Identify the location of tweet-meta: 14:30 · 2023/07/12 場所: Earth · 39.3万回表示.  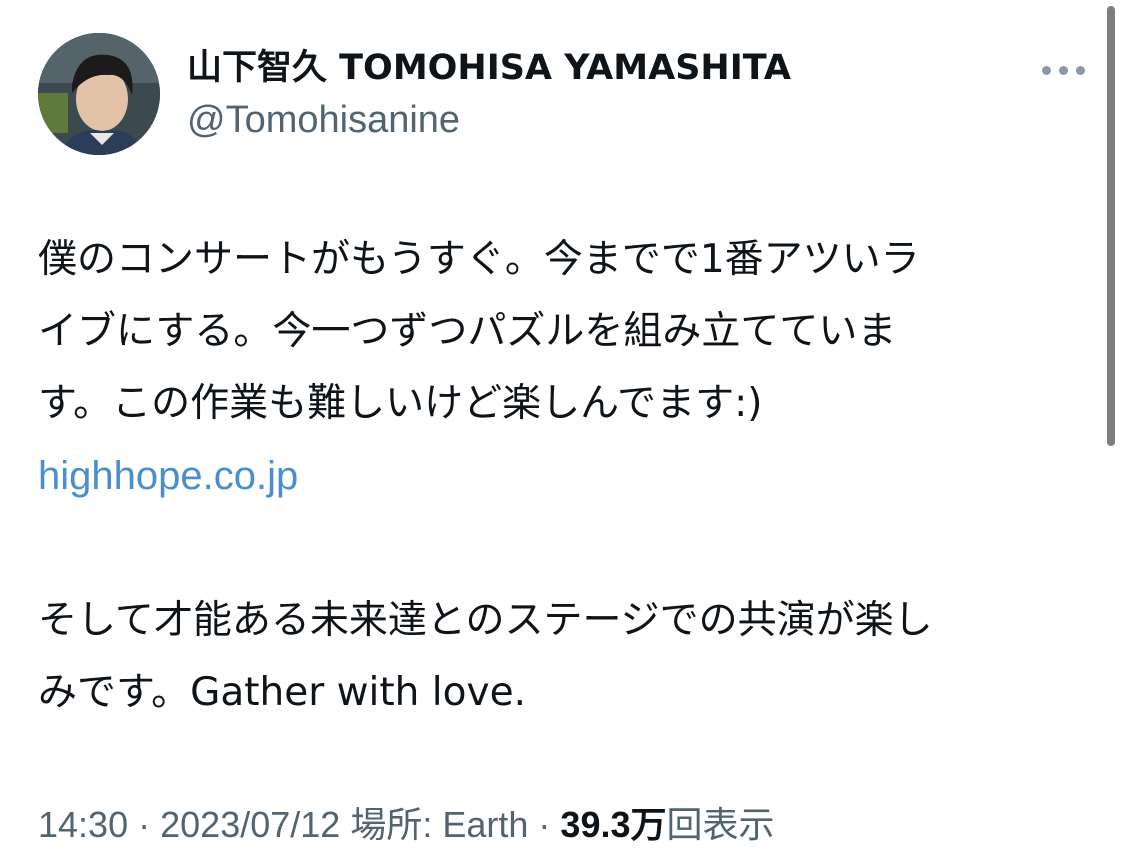
(406, 825).